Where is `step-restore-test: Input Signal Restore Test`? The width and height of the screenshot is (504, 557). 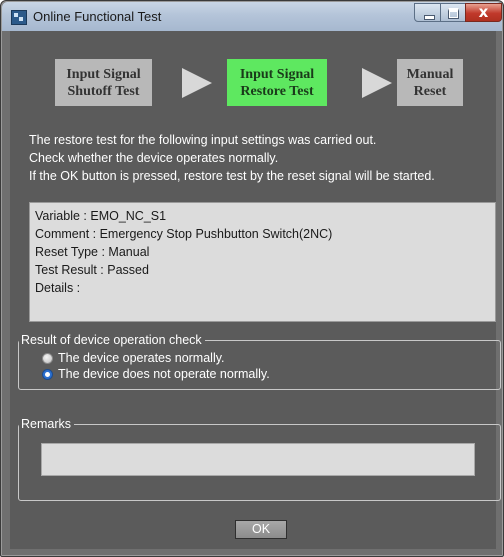
step-restore-test: Input Signal Restore Test is located at coordinates (277, 82).